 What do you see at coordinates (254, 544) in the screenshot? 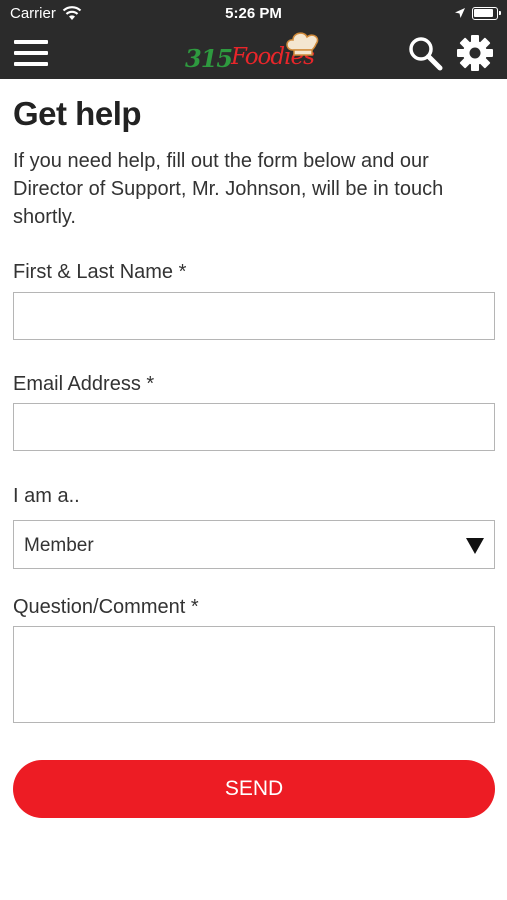
I see `role-select: Member` at bounding box center [254, 544].